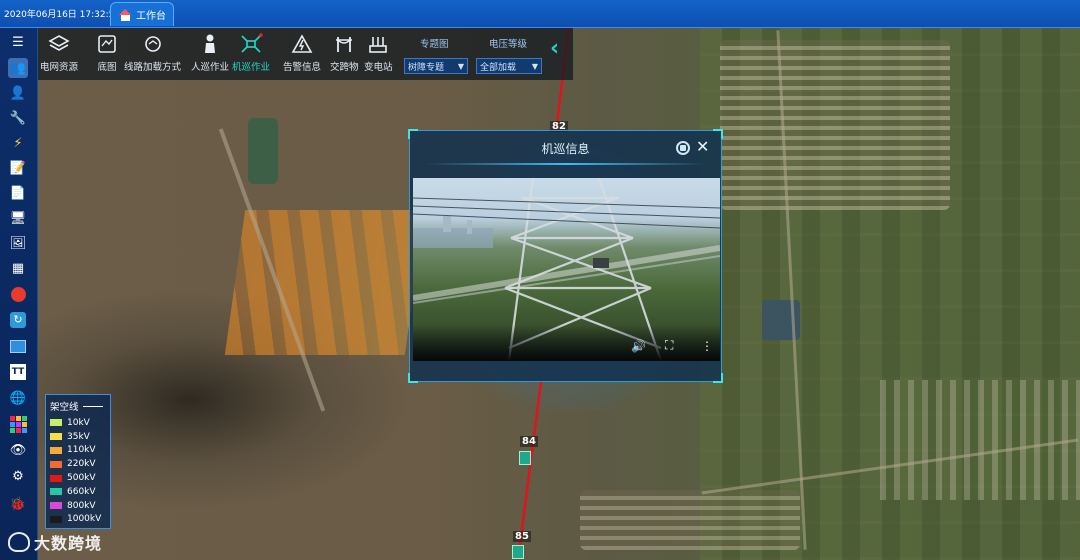 The image size is (1080, 560). What do you see at coordinates (554, 48) in the screenshot?
I see `collapse-chevron-icon: ‹` at bounding box center [554, 48].